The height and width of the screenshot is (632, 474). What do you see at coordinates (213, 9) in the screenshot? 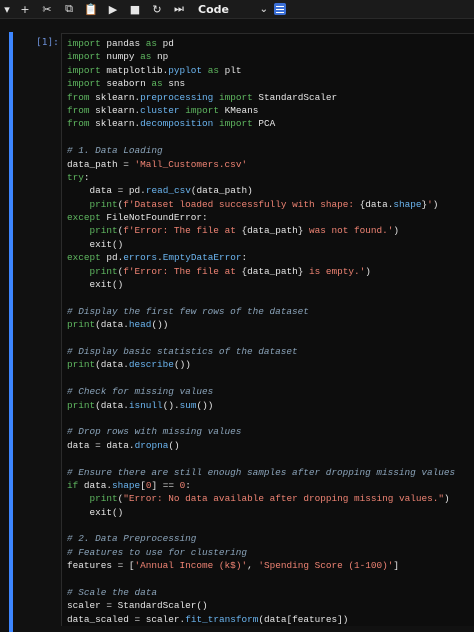
I see `cell-type-label: Code` at bounding box center [213, 9].